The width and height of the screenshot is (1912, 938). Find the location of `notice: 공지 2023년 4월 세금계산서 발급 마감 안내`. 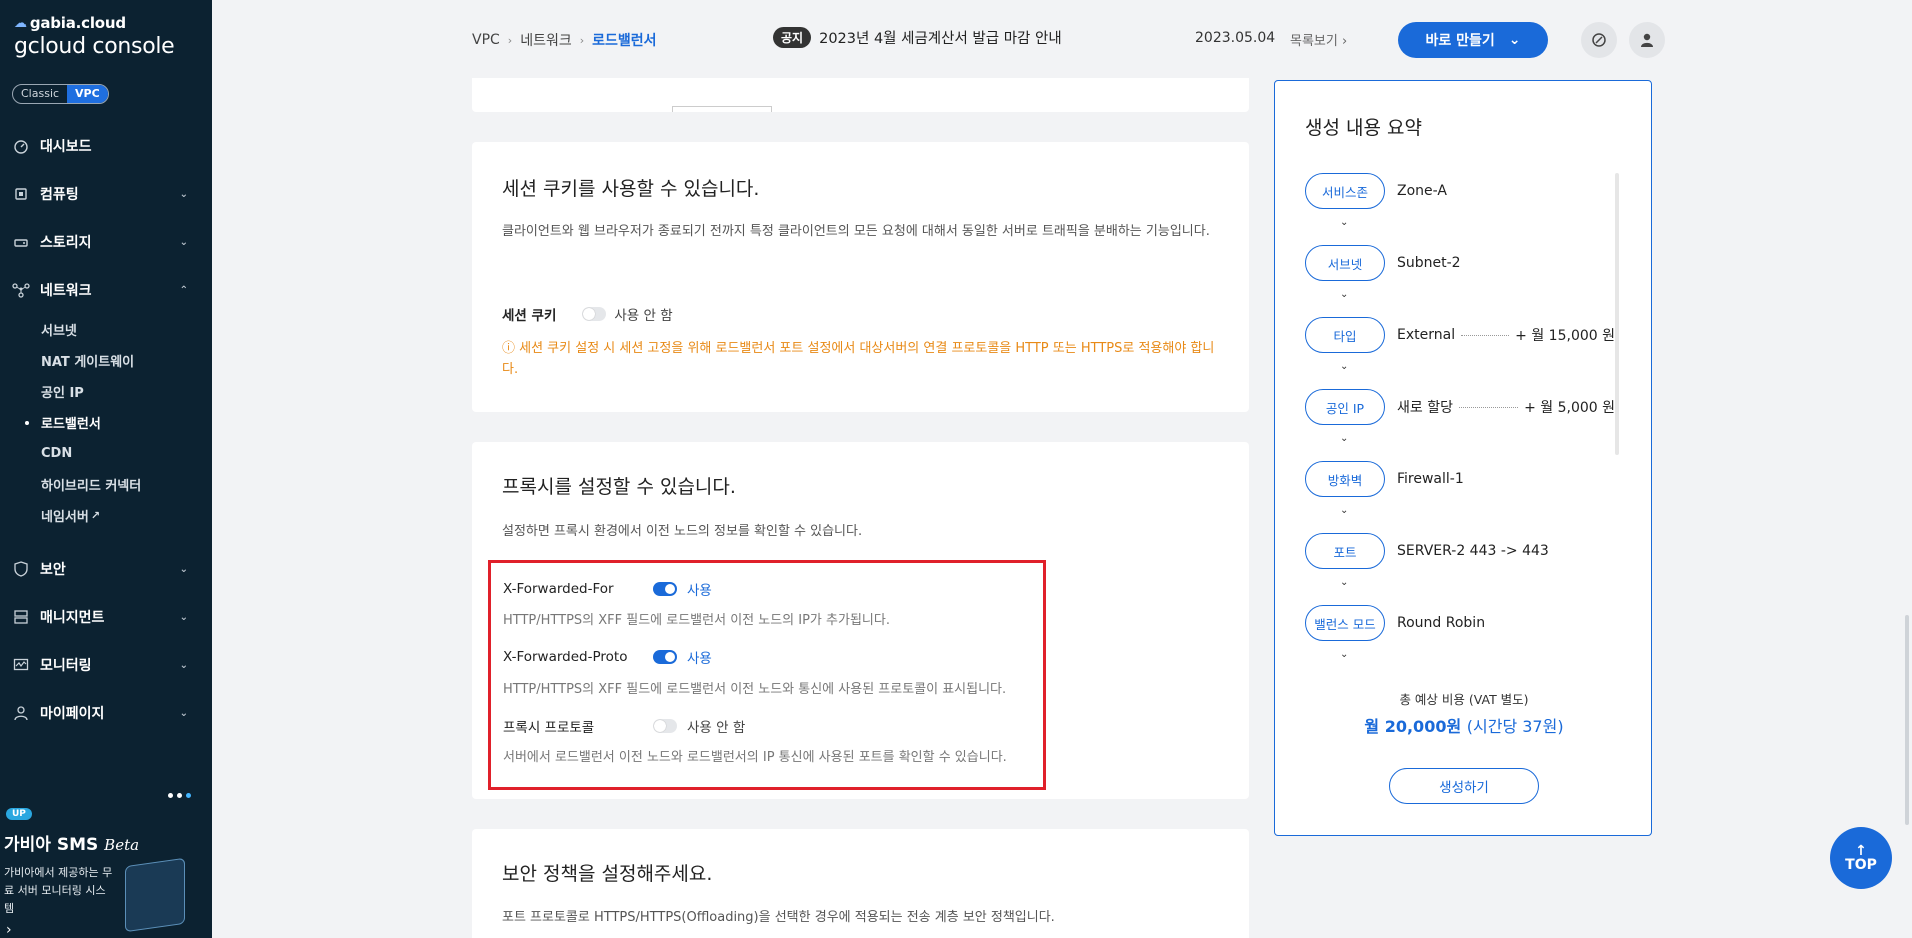

notice: 공지 2023년 4월 세금계산서 발급 마감 안내 is located at coordinates (917, 37).